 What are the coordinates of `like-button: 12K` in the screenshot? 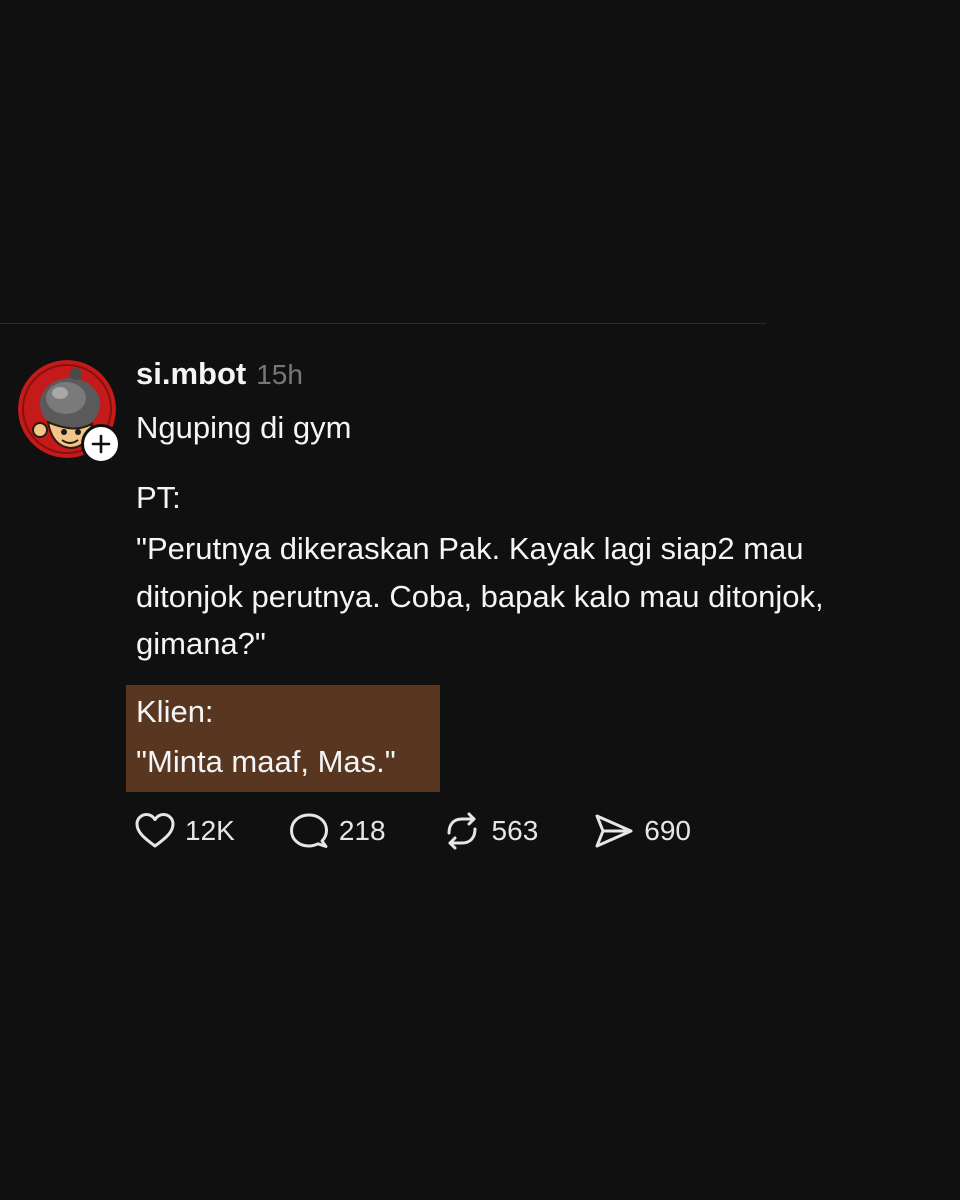 It's located at (184, 831).